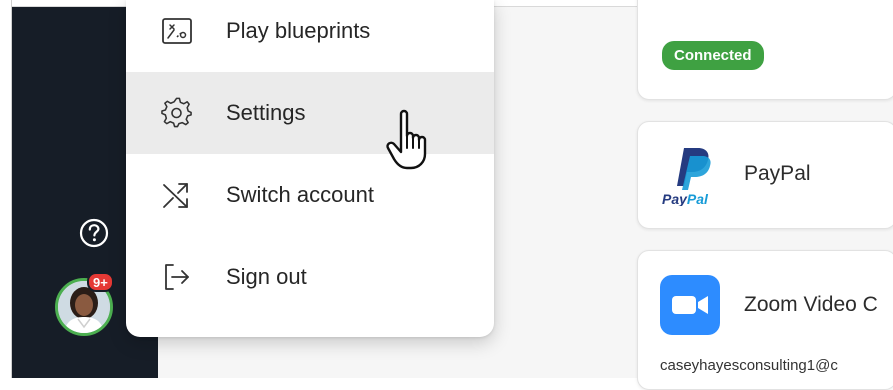 The height and width of the screenshot is (390, 893). I want to click on menu-item-settings: Settings, so click(310, 113).